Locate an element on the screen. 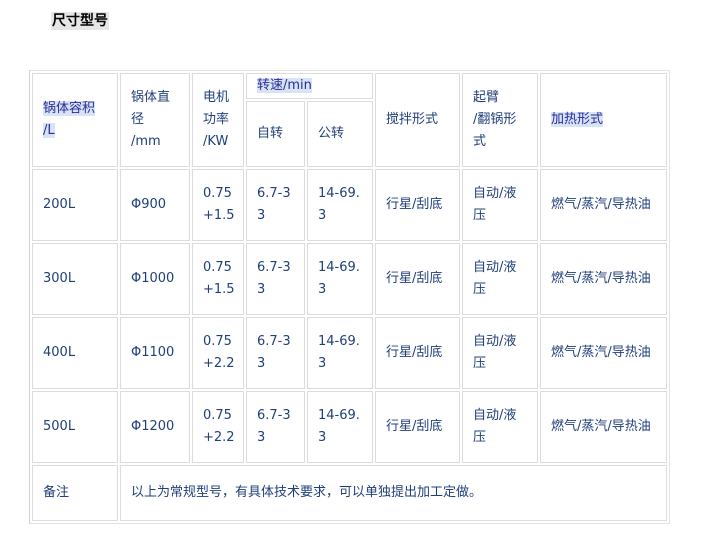 This screenshot has height=542, width=713. cell-capacity: 400L is located at coordinates (75, 353).